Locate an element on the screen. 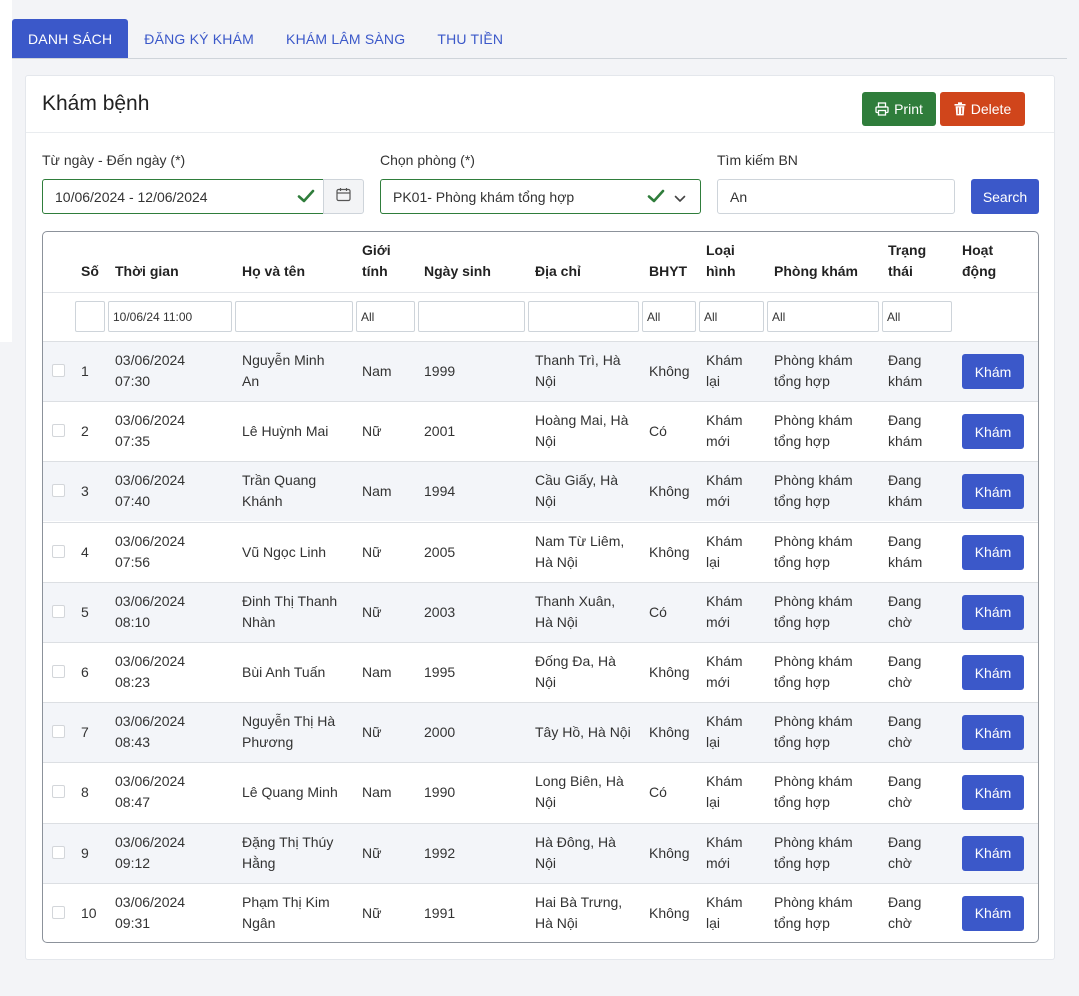 This screenshot has width=1079, height=996. delete-button: Delete is located at coordinates (982, 109).